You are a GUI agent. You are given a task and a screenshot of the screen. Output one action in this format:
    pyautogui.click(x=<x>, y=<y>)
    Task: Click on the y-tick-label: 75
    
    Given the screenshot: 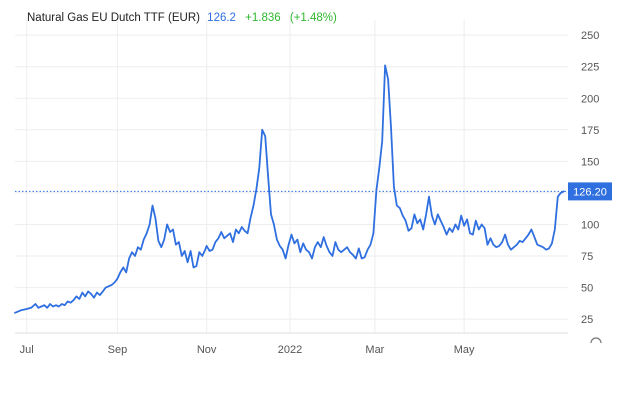 What is the action you would take?
    pyautogui.click(x=587, y=257)
    